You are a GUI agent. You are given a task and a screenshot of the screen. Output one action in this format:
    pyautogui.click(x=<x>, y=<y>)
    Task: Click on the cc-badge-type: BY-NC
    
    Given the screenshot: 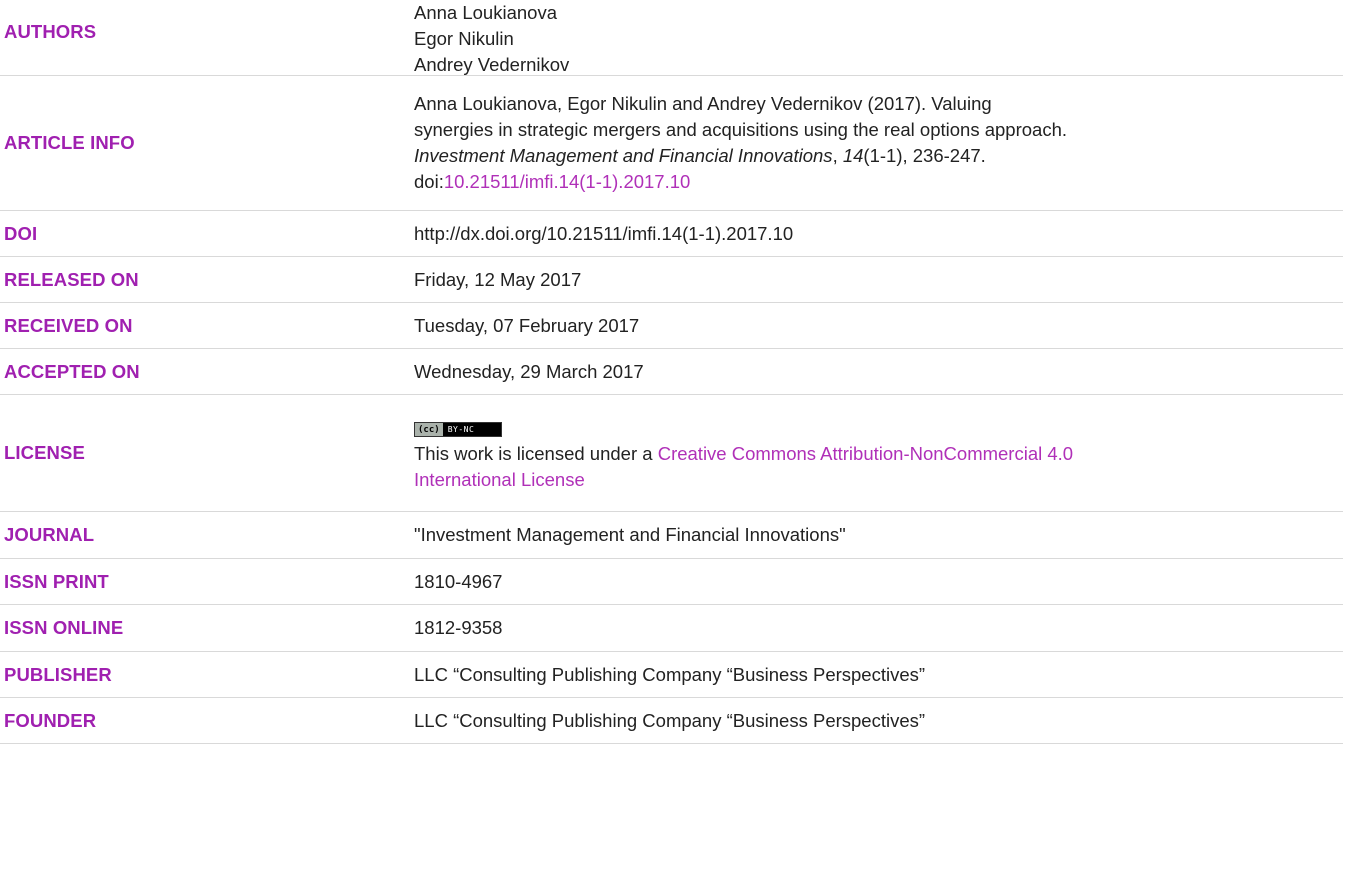 What is the action you would take?
    pyautogui.click(x=461, y=429)
    